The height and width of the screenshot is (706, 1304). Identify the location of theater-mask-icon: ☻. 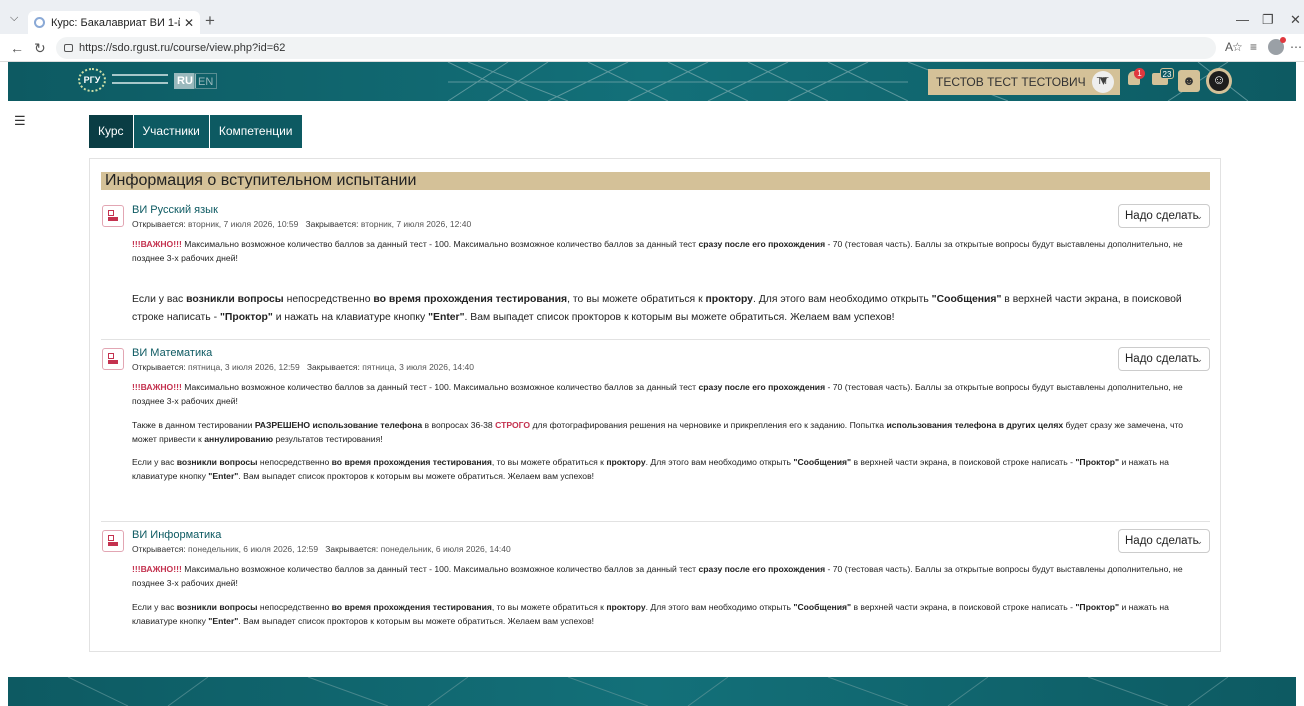
(1189, 81).